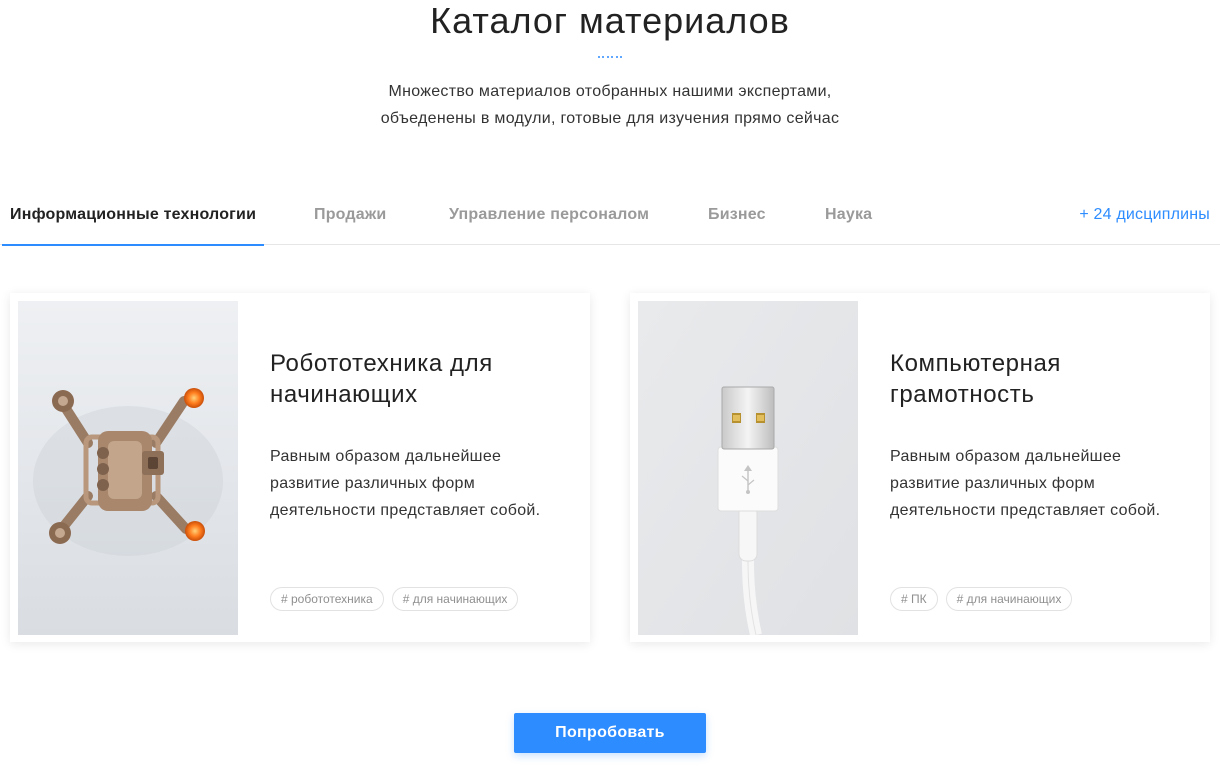  What do you see at coordinates (327, 599) in the screenshot?
I see `tag-robotics: # робототехника` at bounding box center [327, 599].